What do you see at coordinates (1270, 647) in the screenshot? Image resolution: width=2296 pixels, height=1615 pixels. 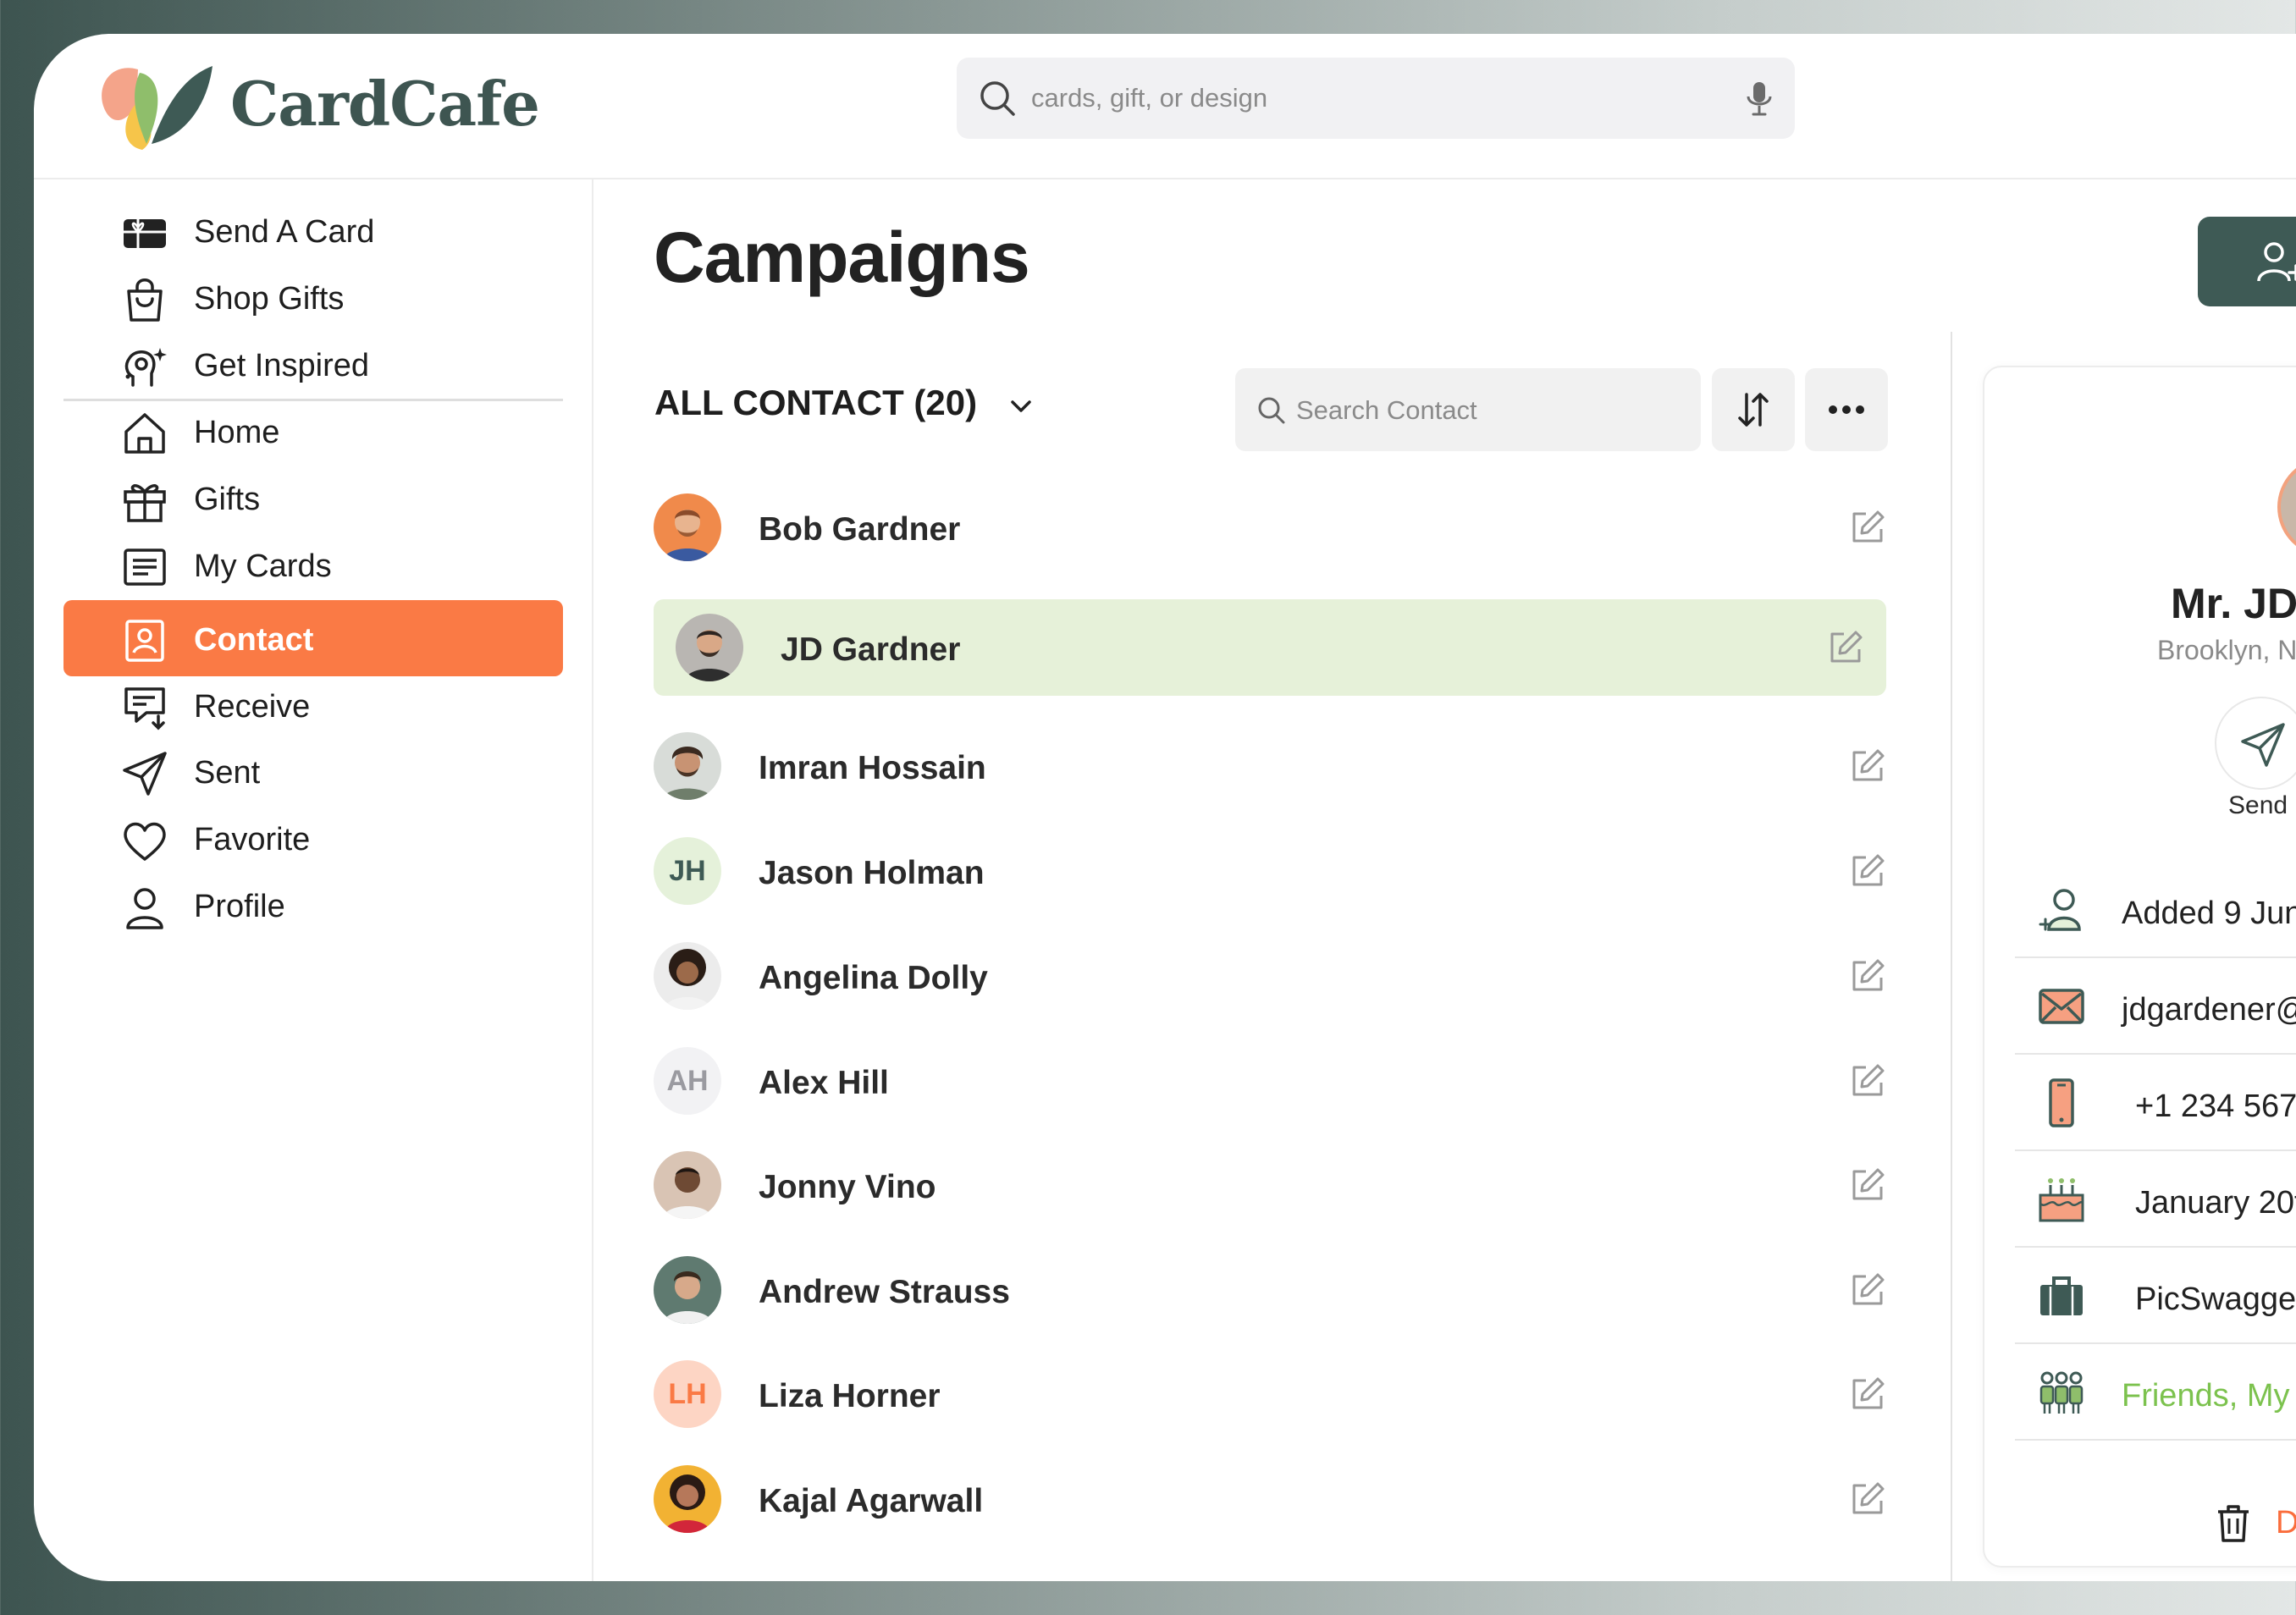 I see `contact-row-selected: JD Gardner` at bounding box center [1270, 647].